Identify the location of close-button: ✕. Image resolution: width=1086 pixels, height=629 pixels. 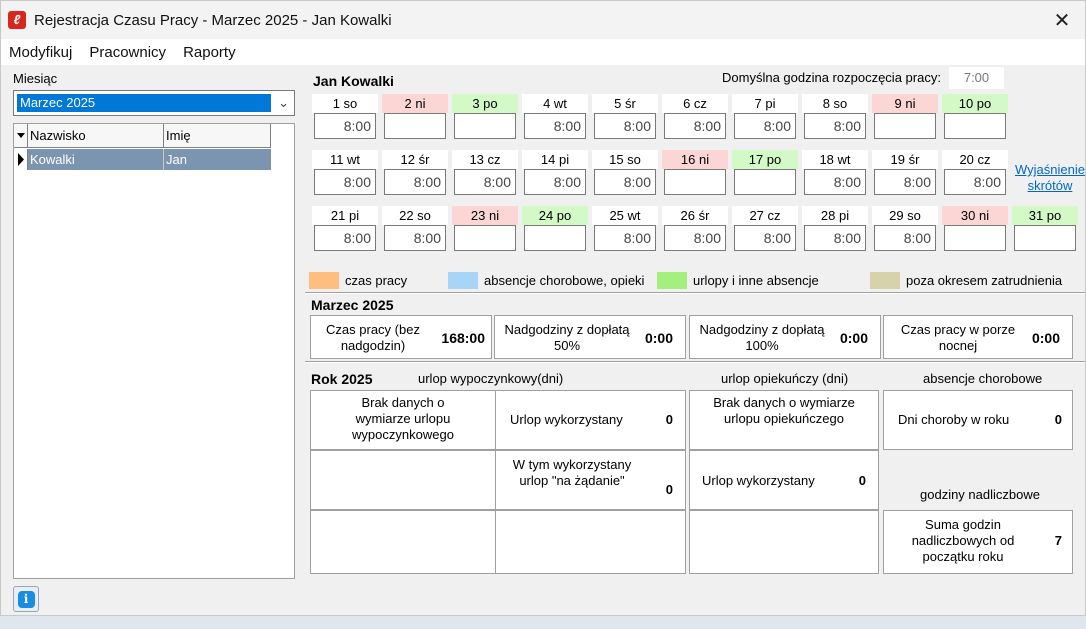
(1062, 20).